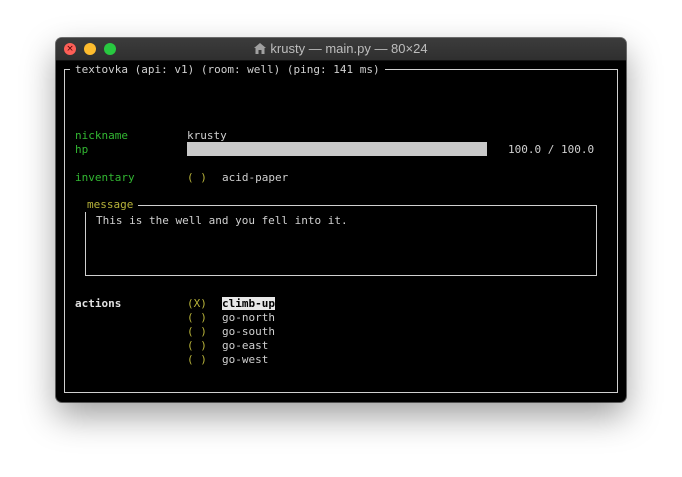  What do you see at coordinates (101, 135) in the screenshot?
I see `nickname-label: nickname` at bounding box center [101, 135].